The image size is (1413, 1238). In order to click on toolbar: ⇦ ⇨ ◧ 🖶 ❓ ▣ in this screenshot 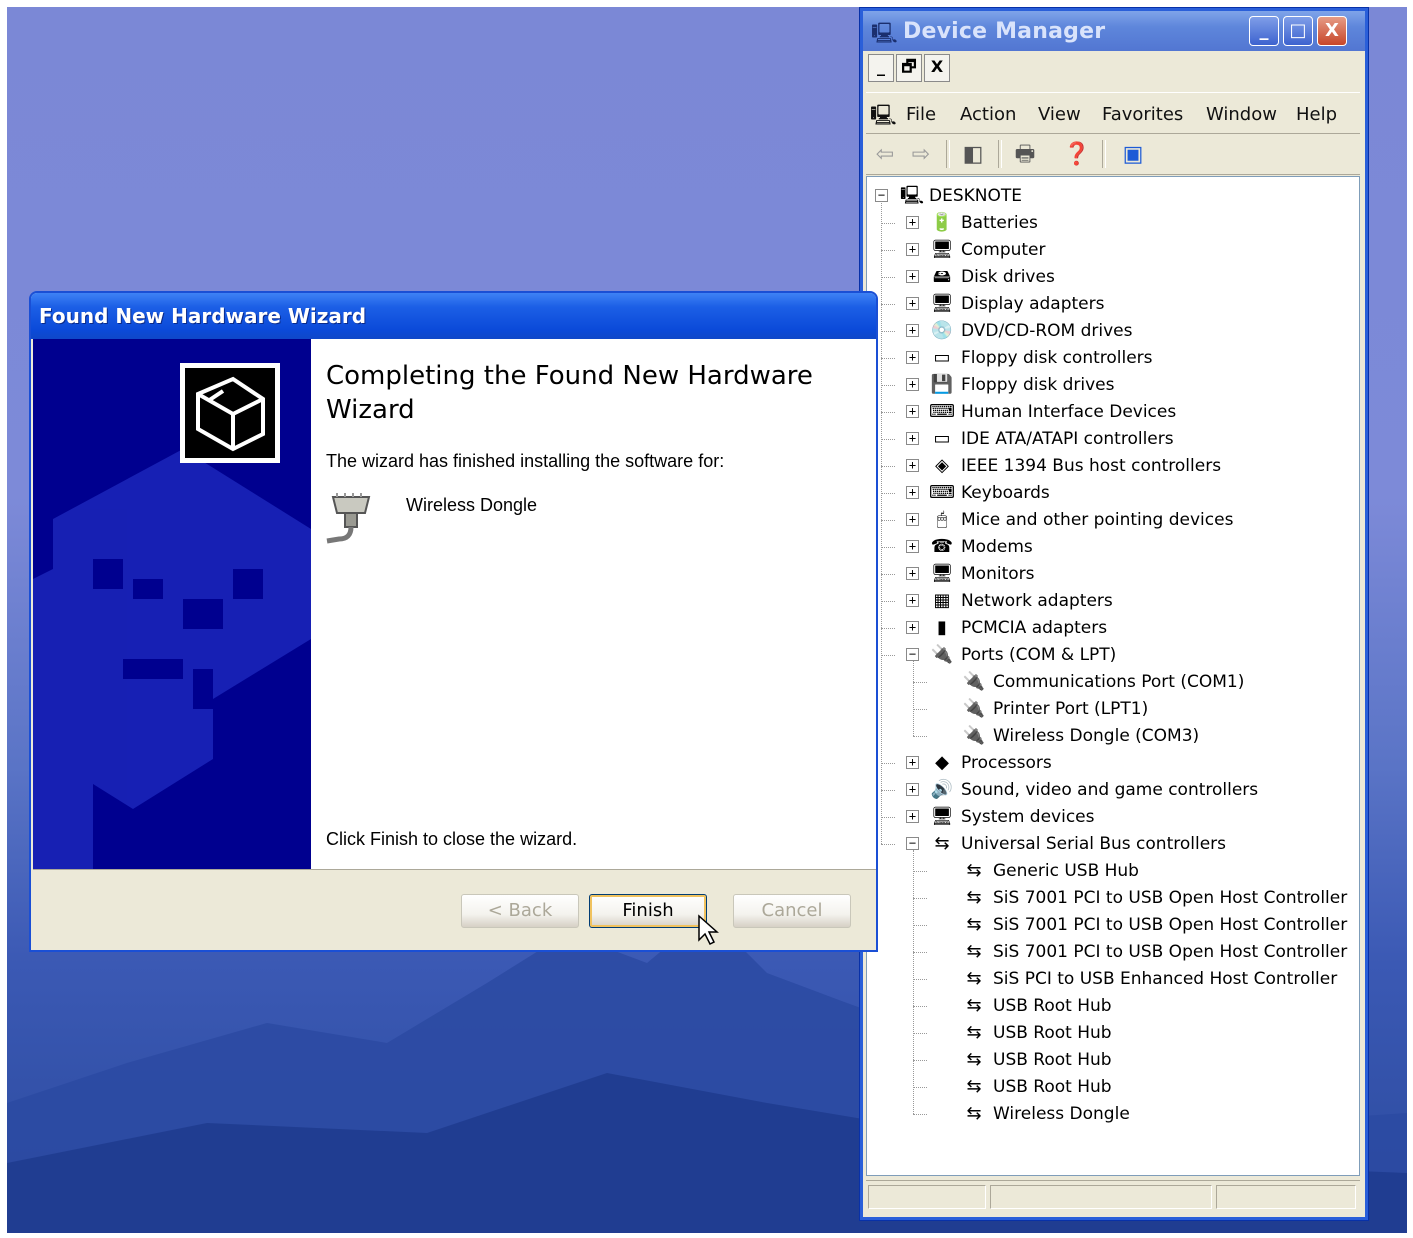, I will do `click(1113, 154)`.